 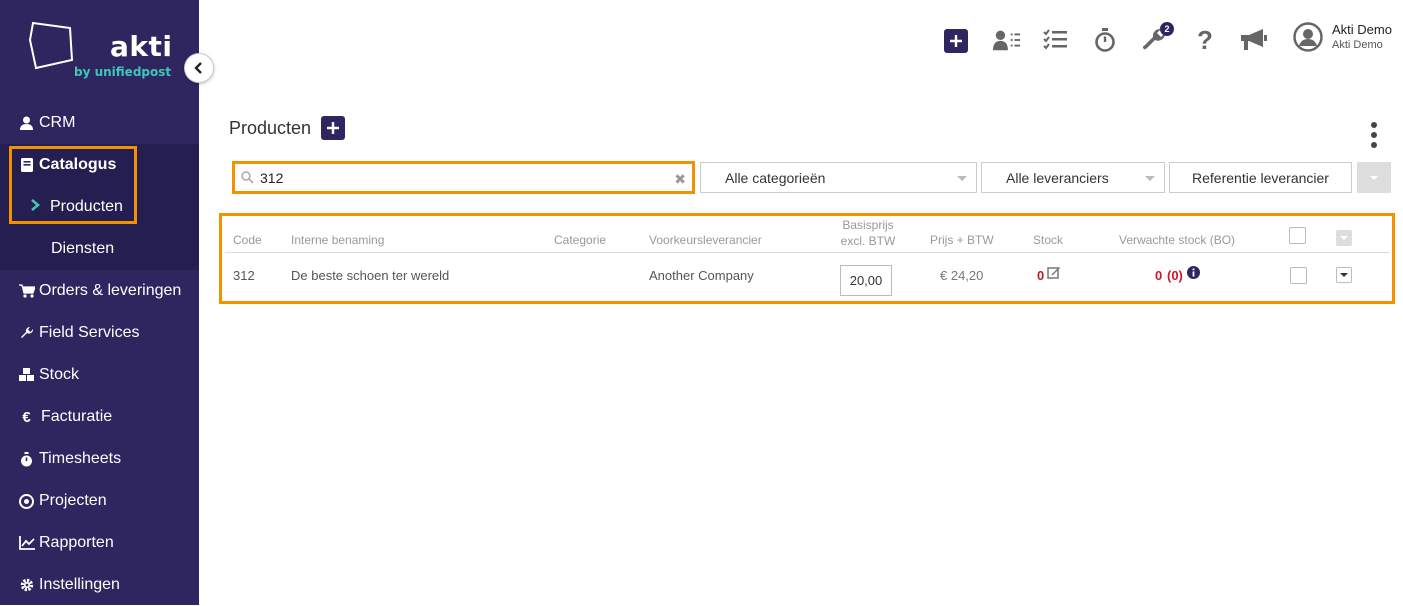 What do you see at coordinates (370, 275) in the screenshot?
I see `cell-name: De beste schoen ter wereld` at bounding box center [370, 275].